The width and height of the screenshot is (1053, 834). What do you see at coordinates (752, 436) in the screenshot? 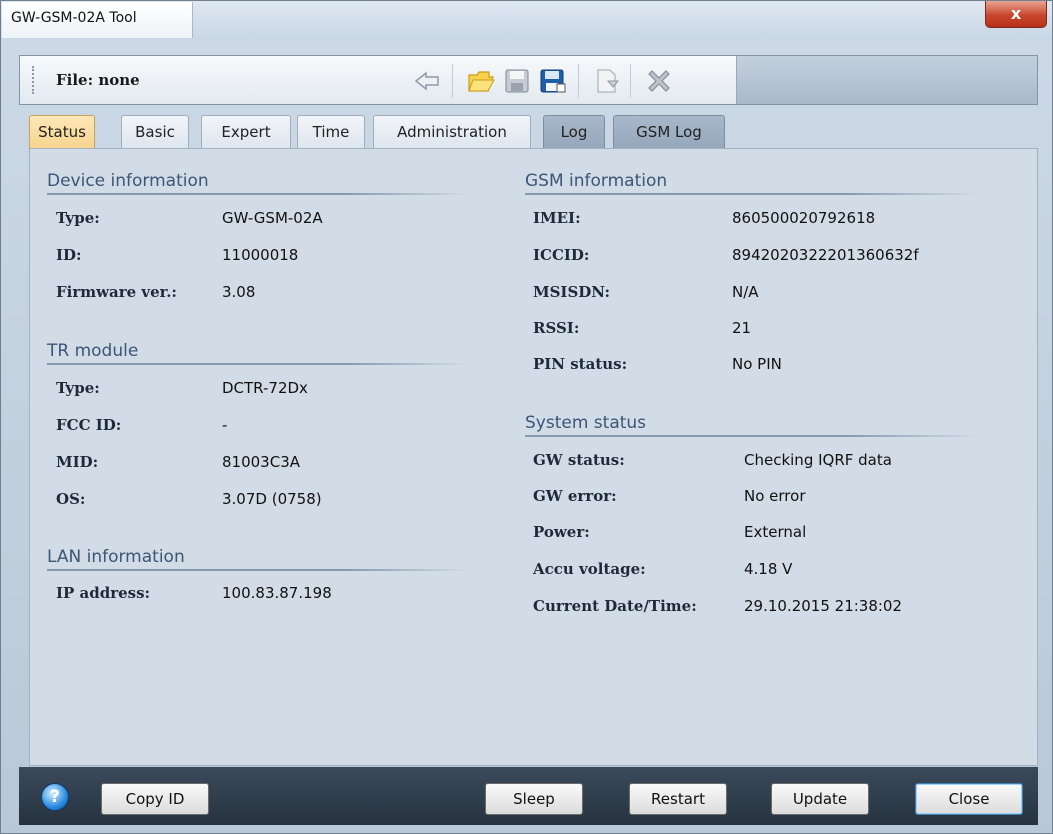
I see `system-section-divider` at bounding box center [752, 436].